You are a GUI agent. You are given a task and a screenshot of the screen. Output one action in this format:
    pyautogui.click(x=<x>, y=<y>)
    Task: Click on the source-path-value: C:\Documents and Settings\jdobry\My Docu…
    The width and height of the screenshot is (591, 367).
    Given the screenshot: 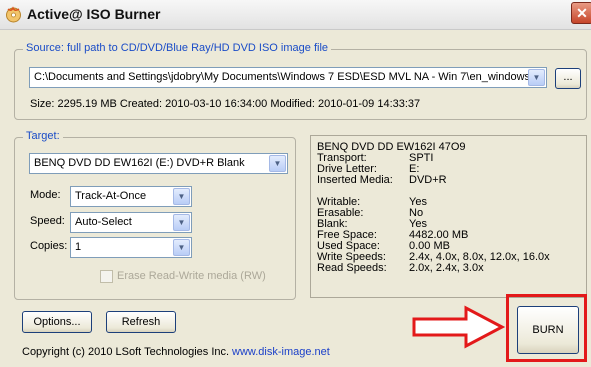 What is the action you would take?
    pyautogui.click(x=281, y=77)
    